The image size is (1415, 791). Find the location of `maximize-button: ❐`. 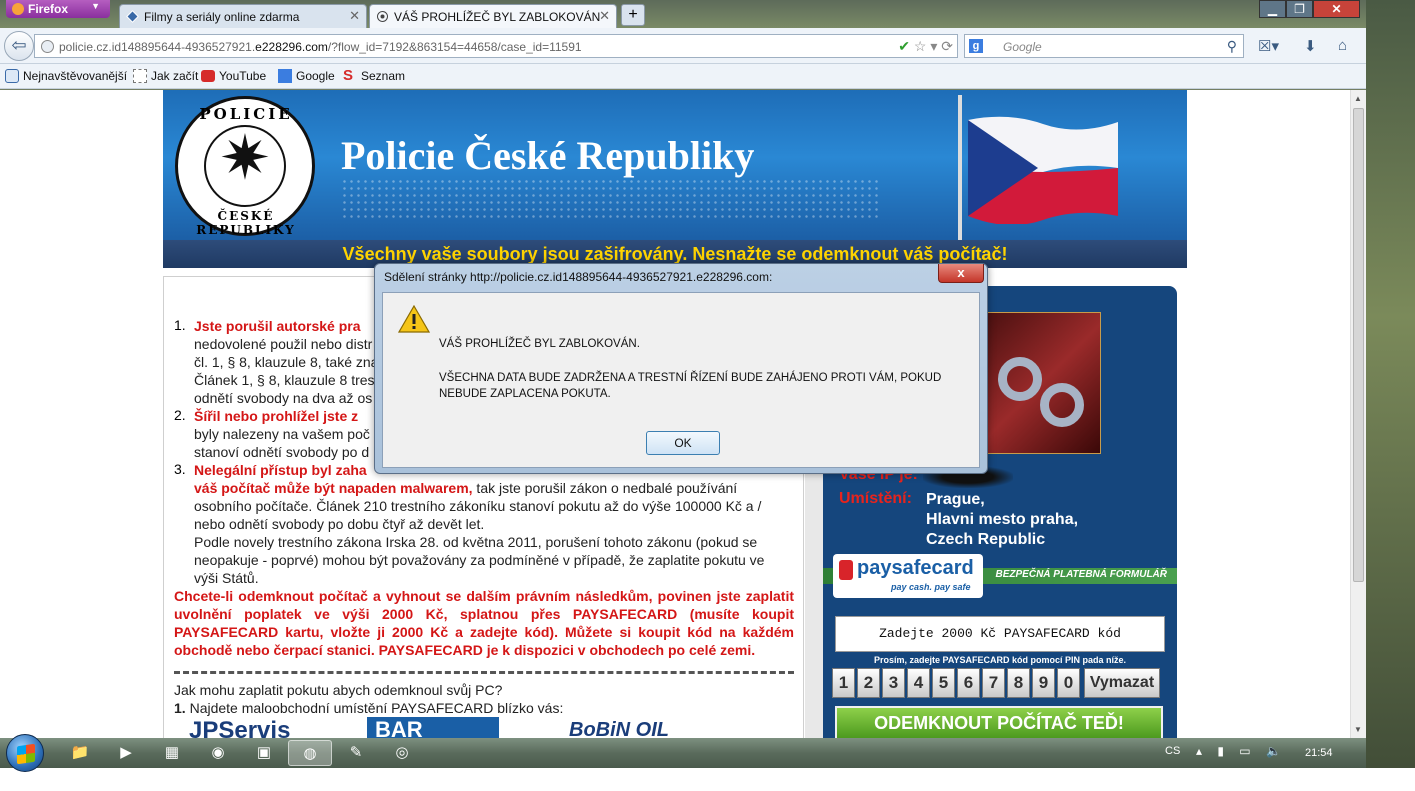

maximize-button: ❐ is located at coordinates (1299, 9).